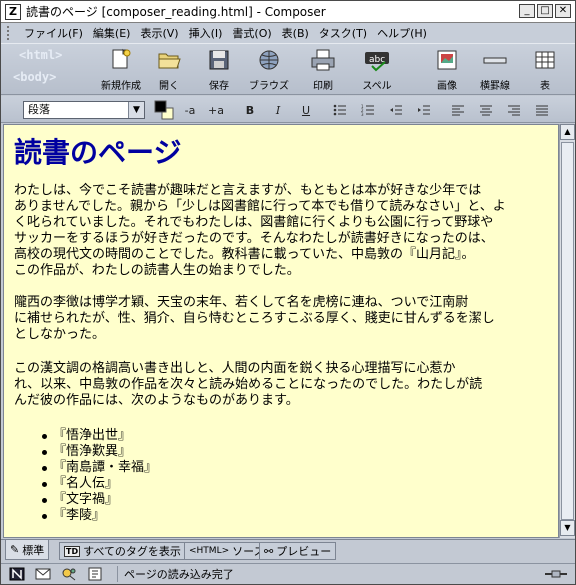 The width and height of the screenshot is (576, 585). What do you see at coordinates (99, 468) in the screenshot?
I see `list-item: 『南島譚・幸福』` at bounding box center [99, 468].